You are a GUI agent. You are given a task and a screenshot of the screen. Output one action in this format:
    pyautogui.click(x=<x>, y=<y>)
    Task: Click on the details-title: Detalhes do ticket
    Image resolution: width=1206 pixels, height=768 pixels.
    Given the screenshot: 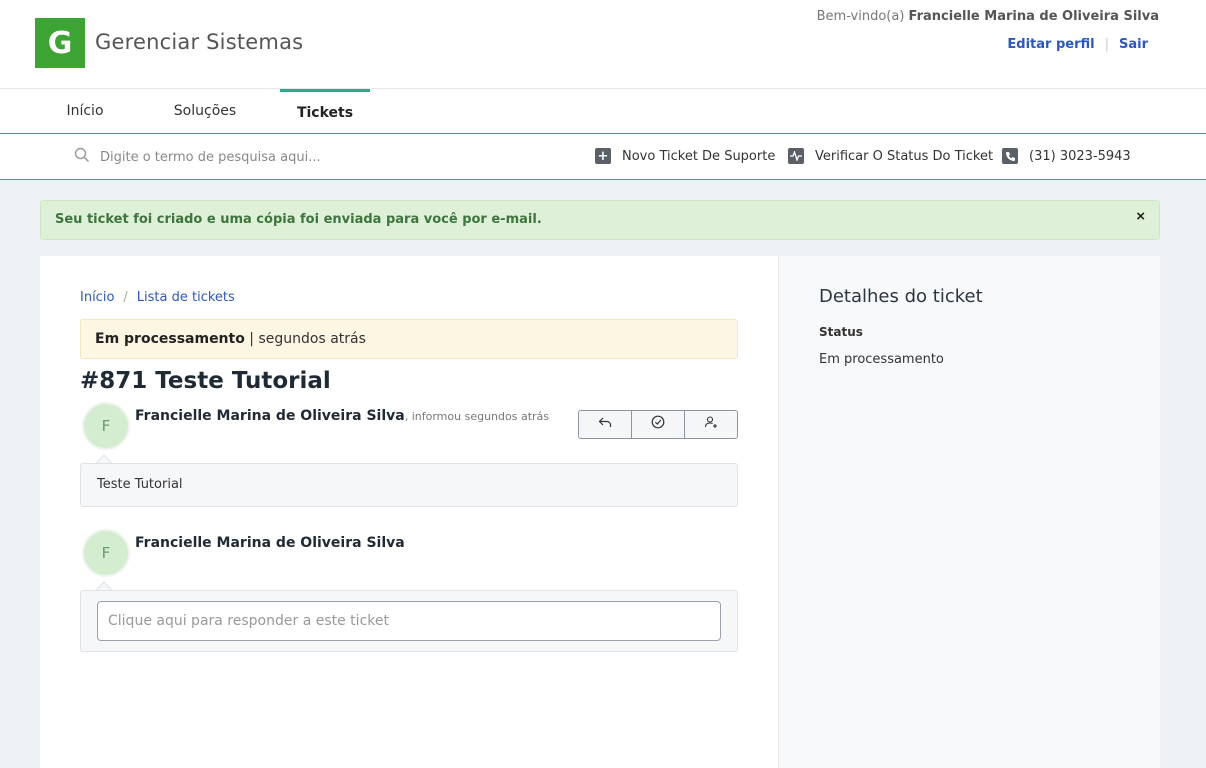 What is the action you would take?
    pyautogui.click(x=901, y=296)
    